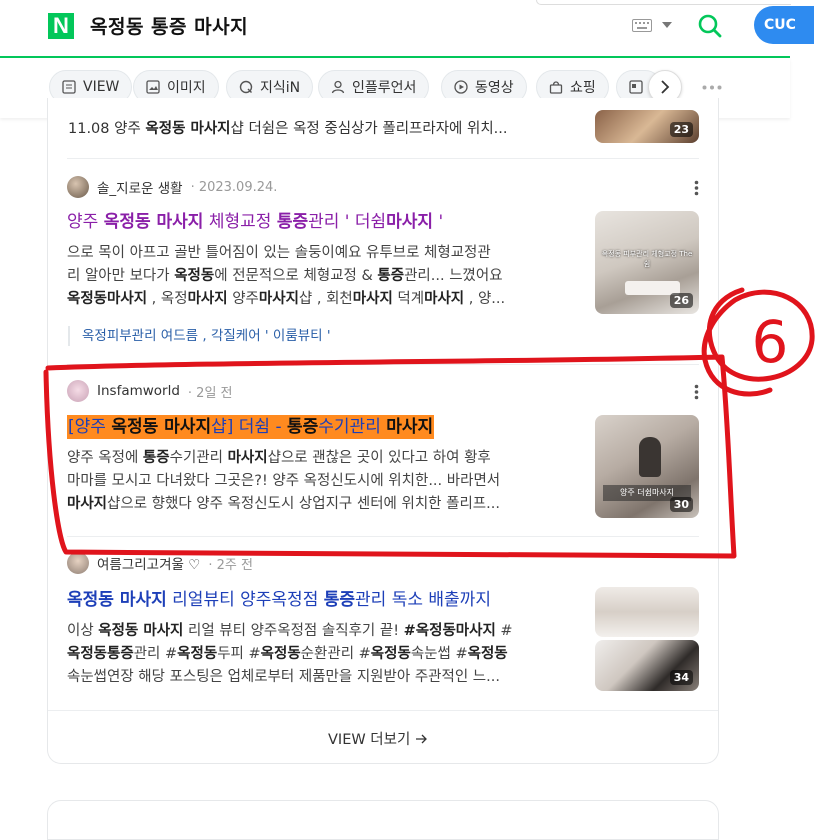 The width and height of the screenshot is (822, 840). Describe the element at coordinates (383, 820) in the screenshot. I see `next-section-card` at that location.